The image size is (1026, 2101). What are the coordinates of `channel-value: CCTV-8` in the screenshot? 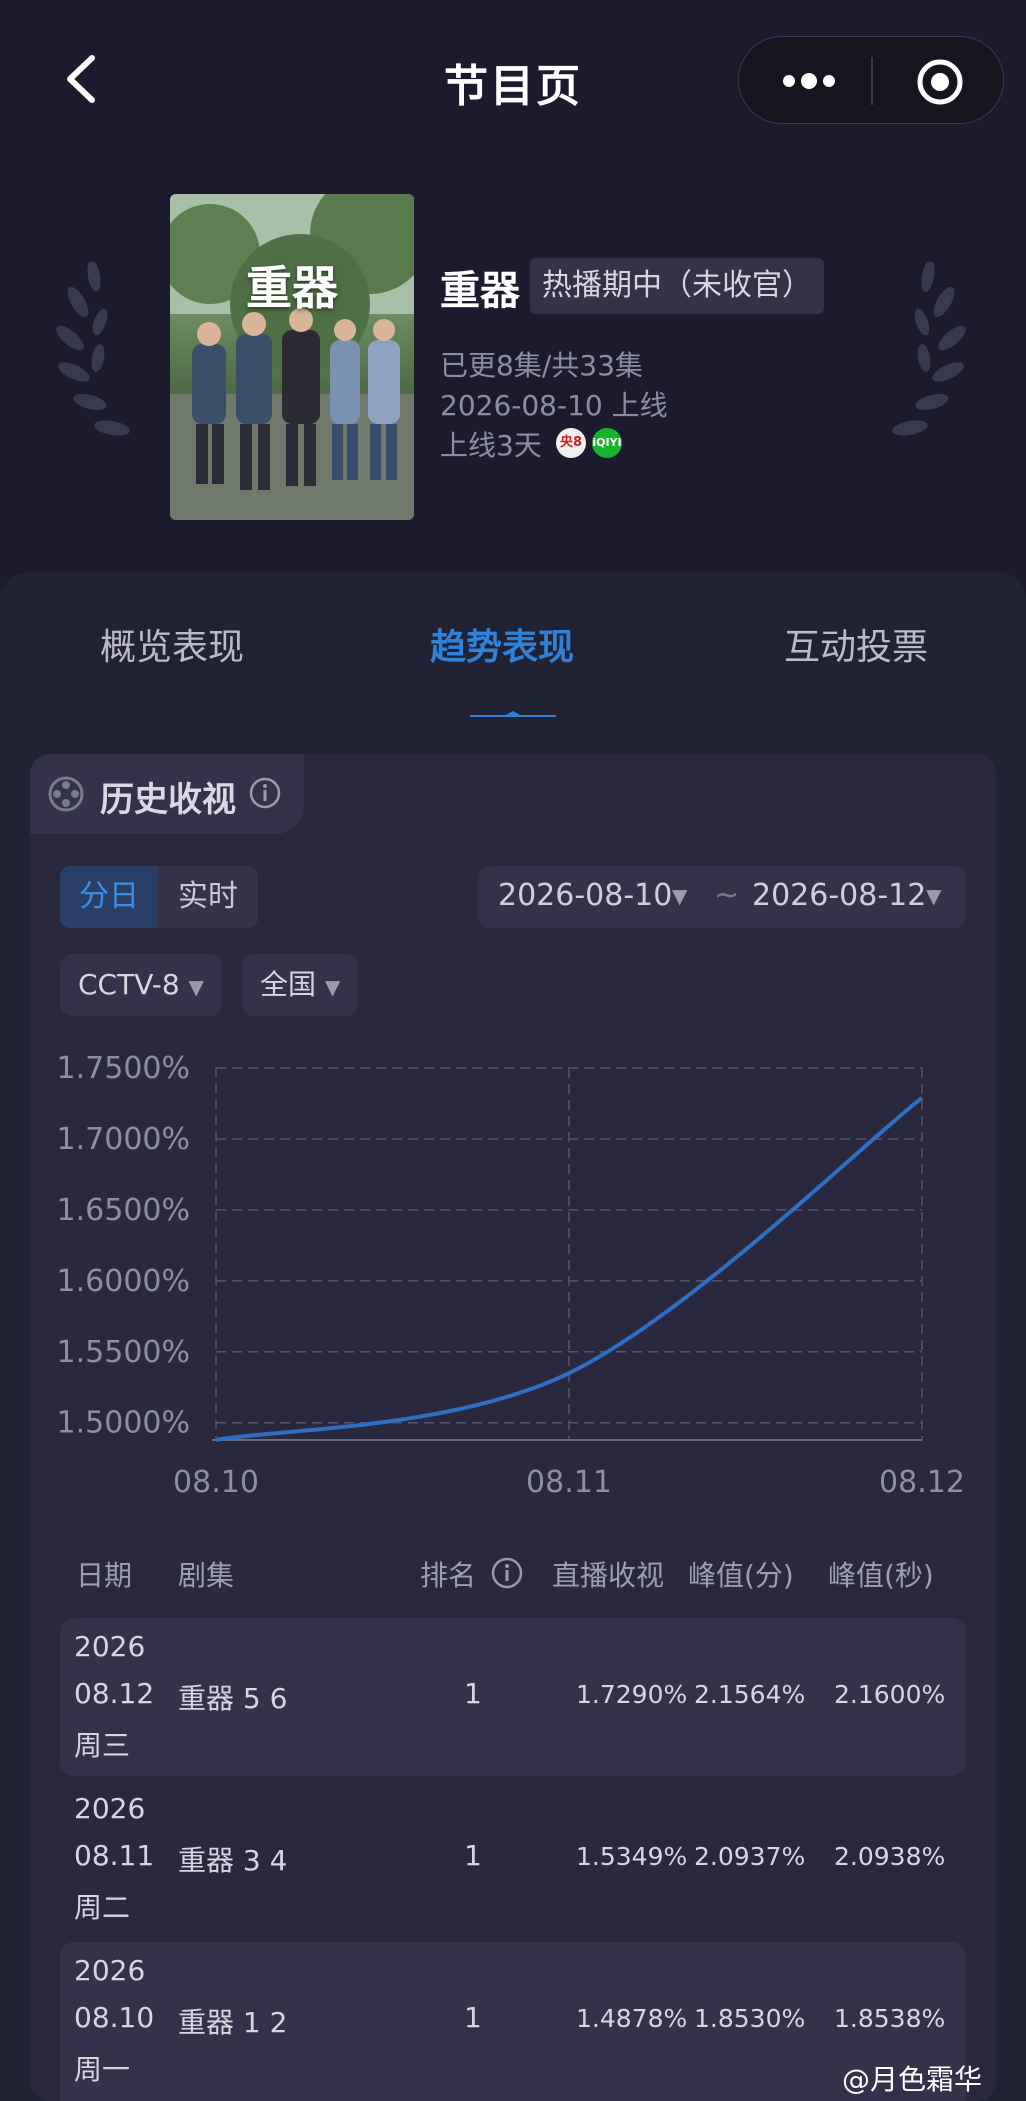 It's located at (129, 984).